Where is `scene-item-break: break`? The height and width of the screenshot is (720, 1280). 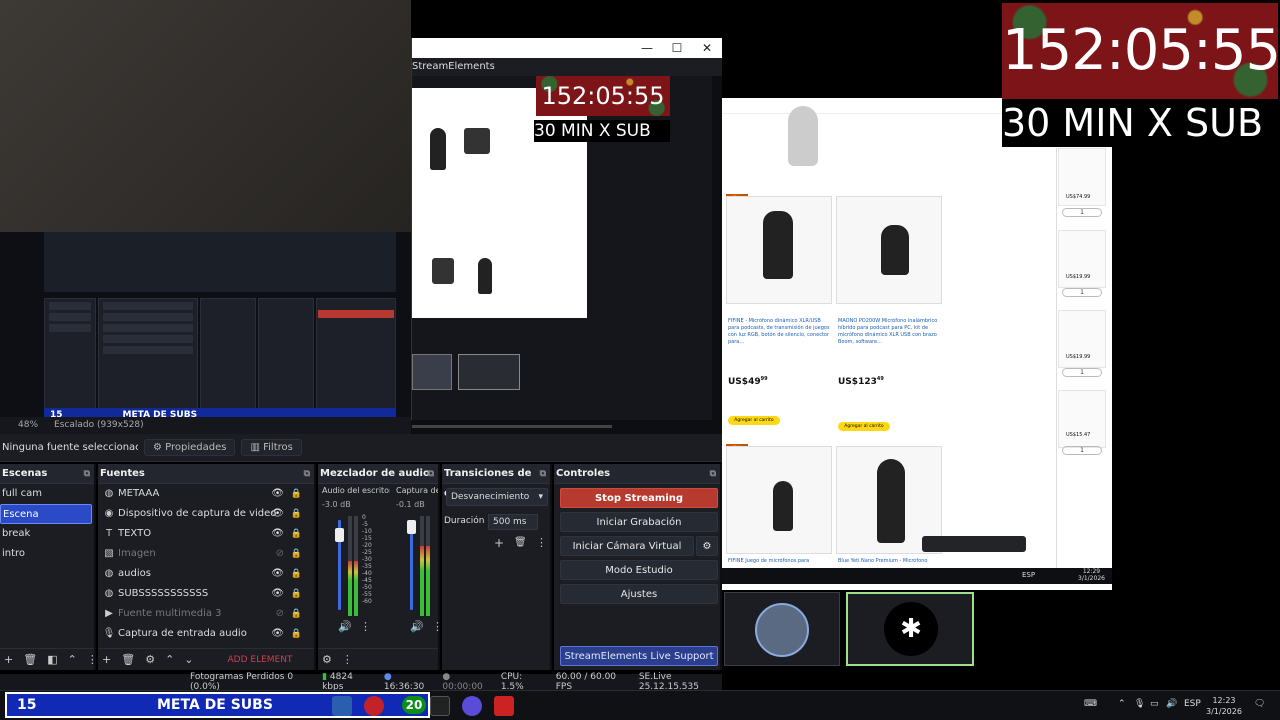 scene-item-break: break is located at coordinates (47, 534).